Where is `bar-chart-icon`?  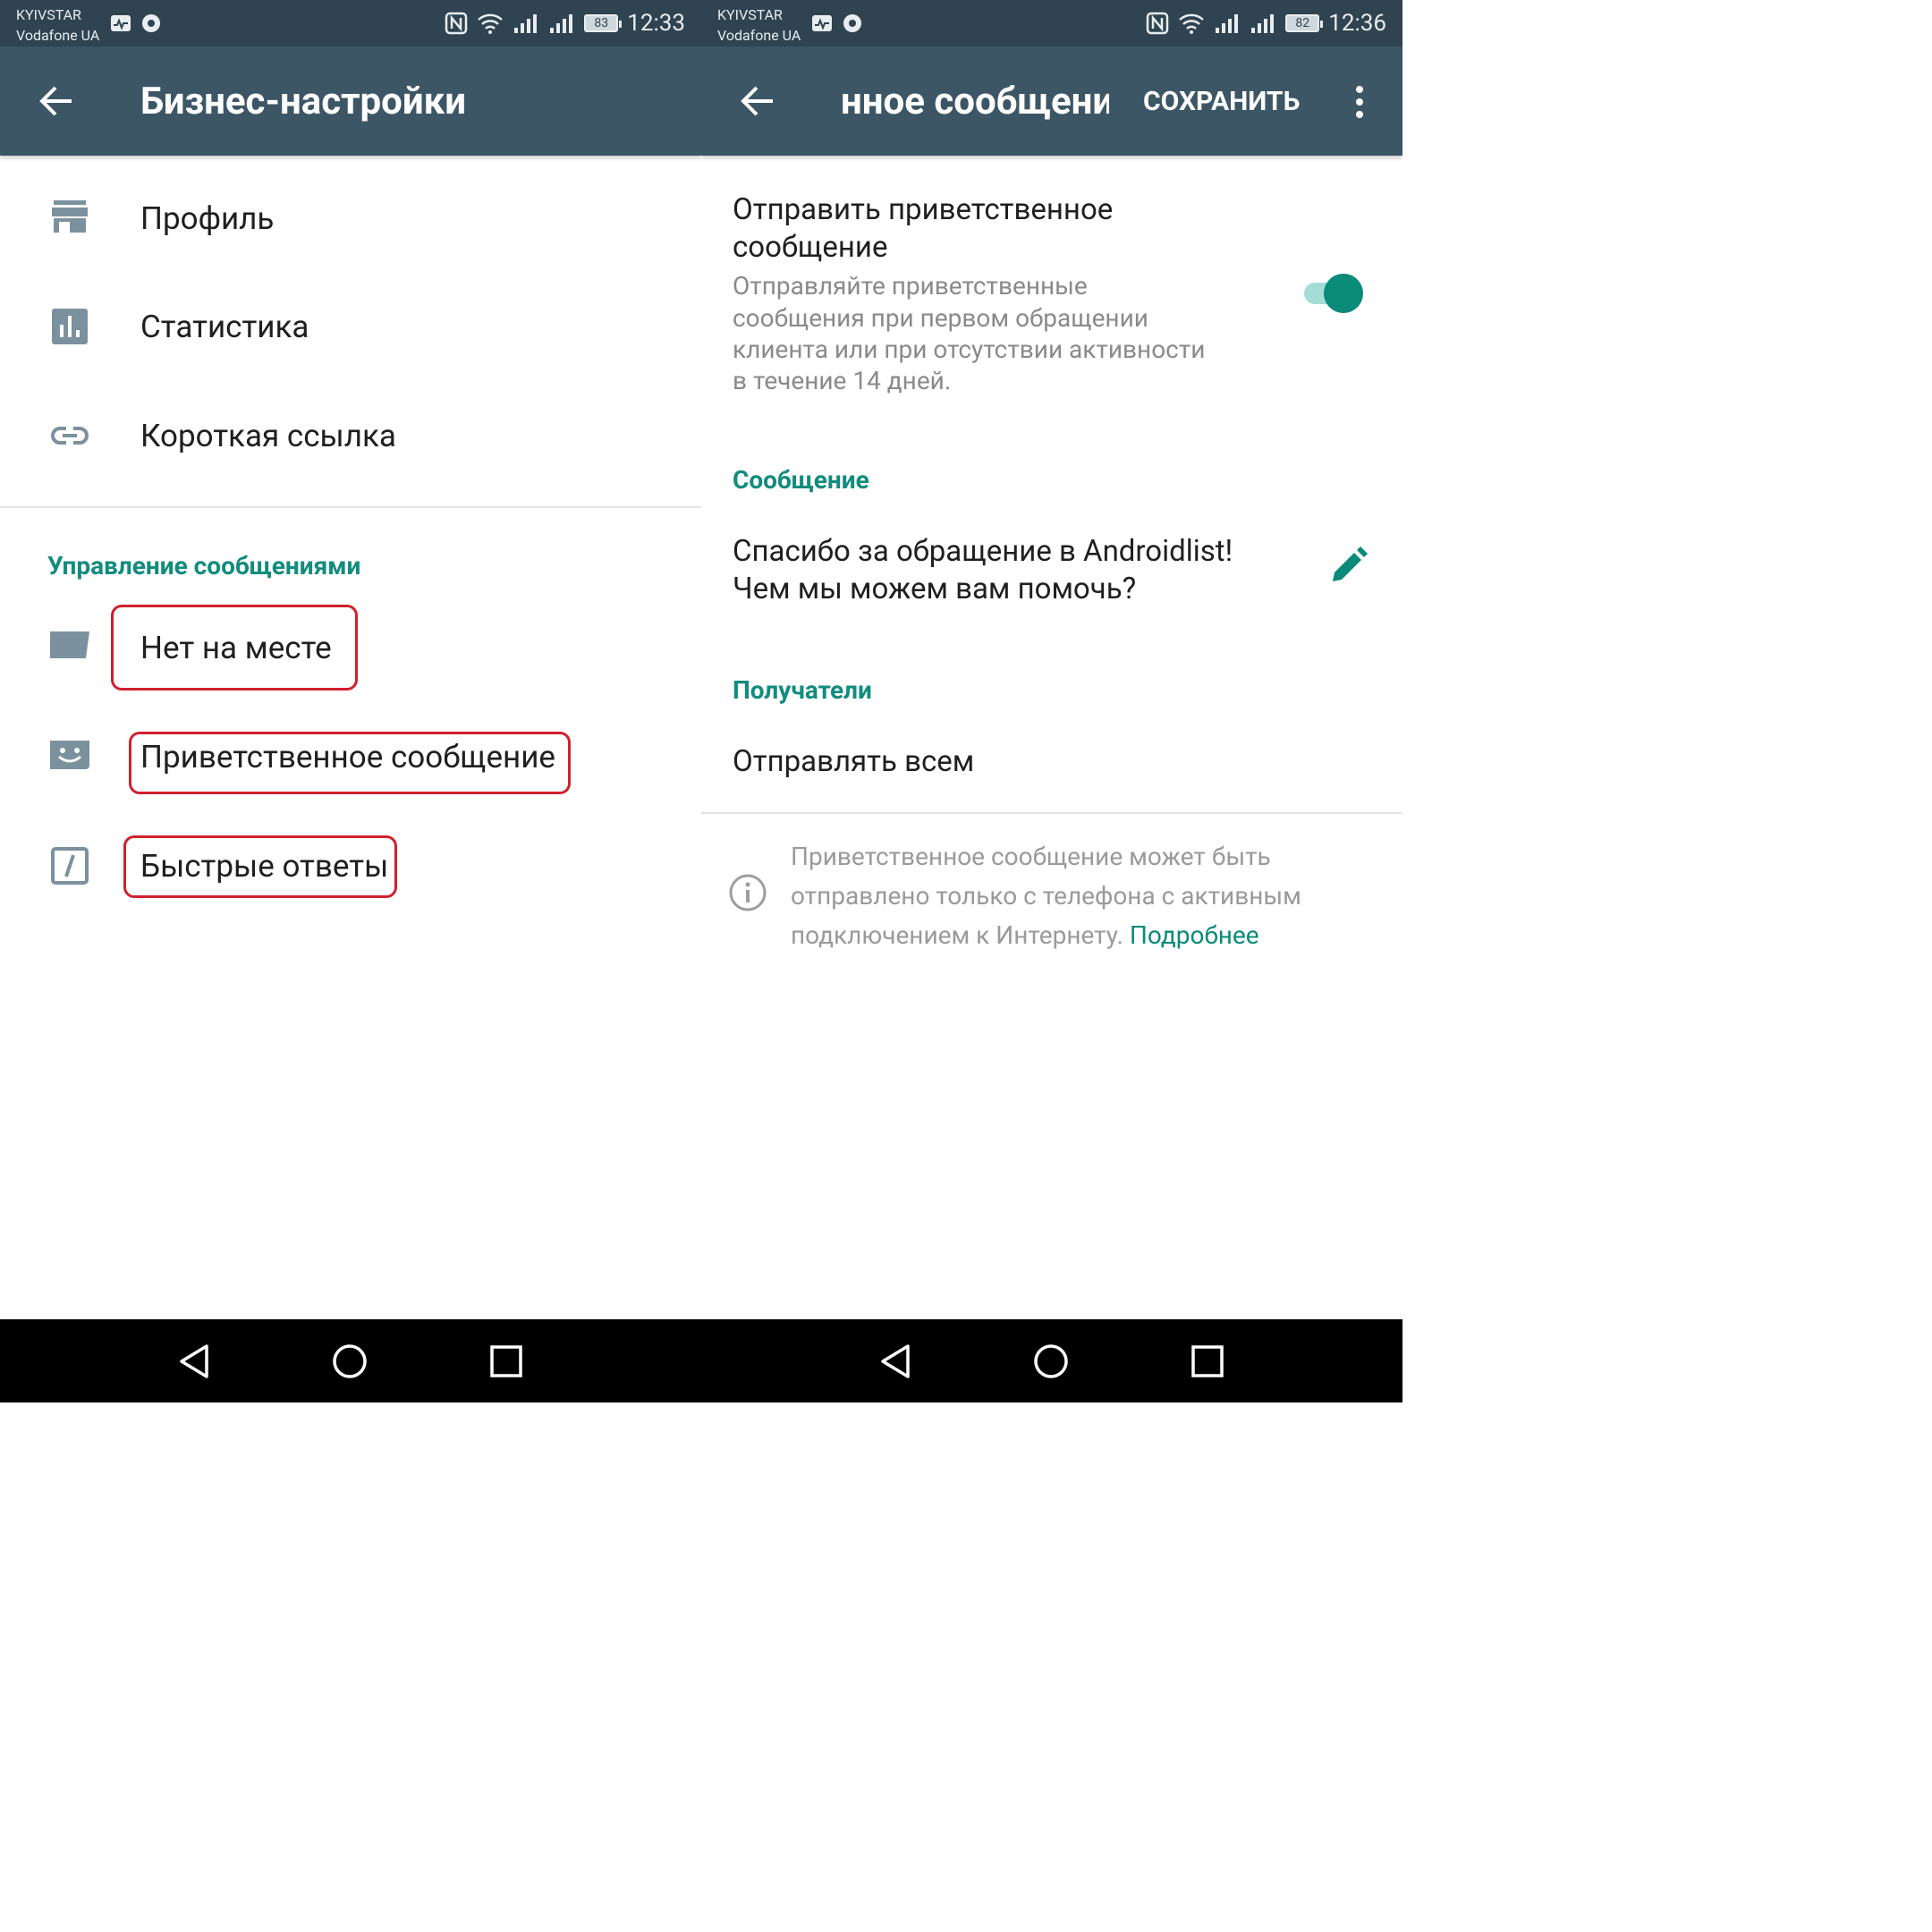 bar-chart-icon is located at coordinates (70, 326).